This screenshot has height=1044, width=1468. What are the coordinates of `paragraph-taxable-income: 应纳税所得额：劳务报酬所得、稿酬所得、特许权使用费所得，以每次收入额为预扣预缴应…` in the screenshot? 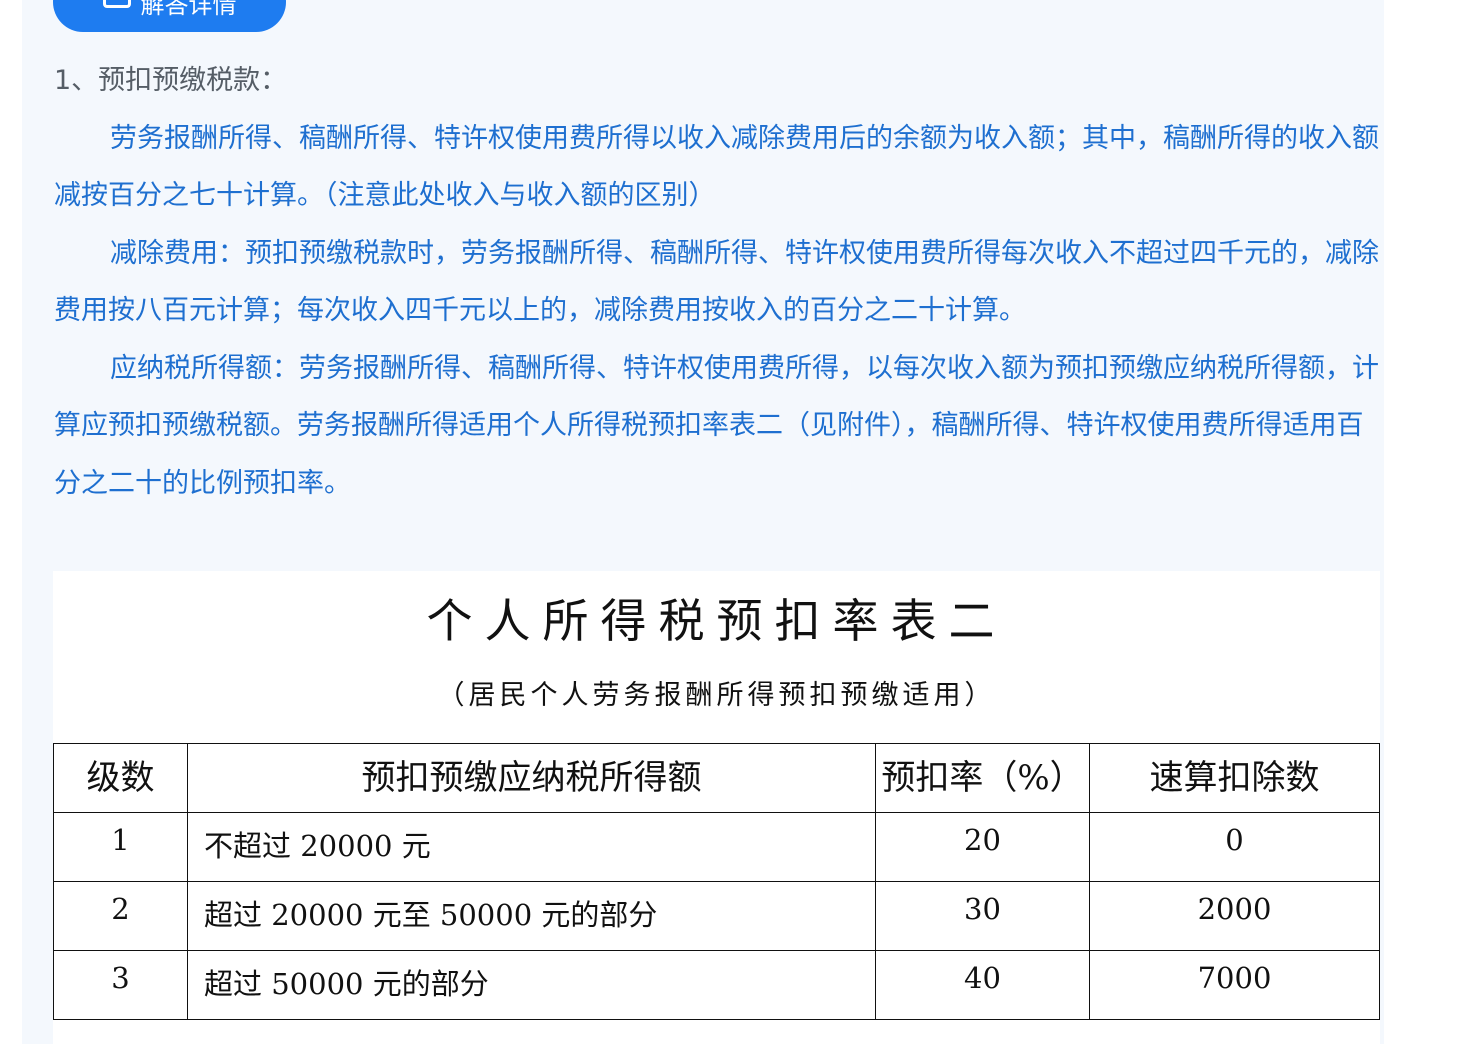 It's located at (716, 425).